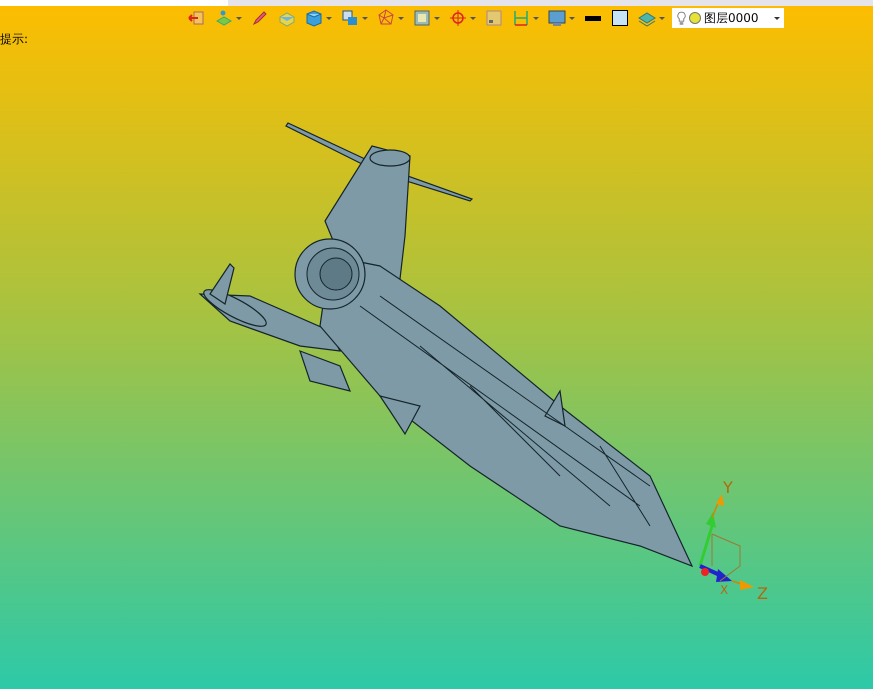  Describe the element at coordinates (314, 18) in the screenshot. I see `cube-icon` at that location.